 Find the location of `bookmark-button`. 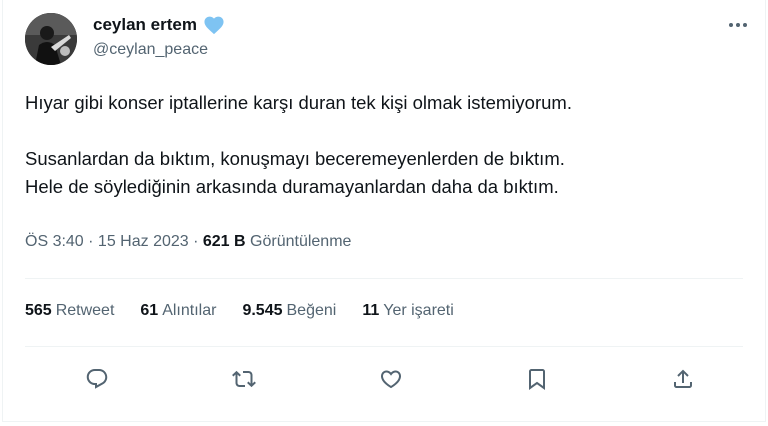

bookmark-button is located at coordinates (537, 379).